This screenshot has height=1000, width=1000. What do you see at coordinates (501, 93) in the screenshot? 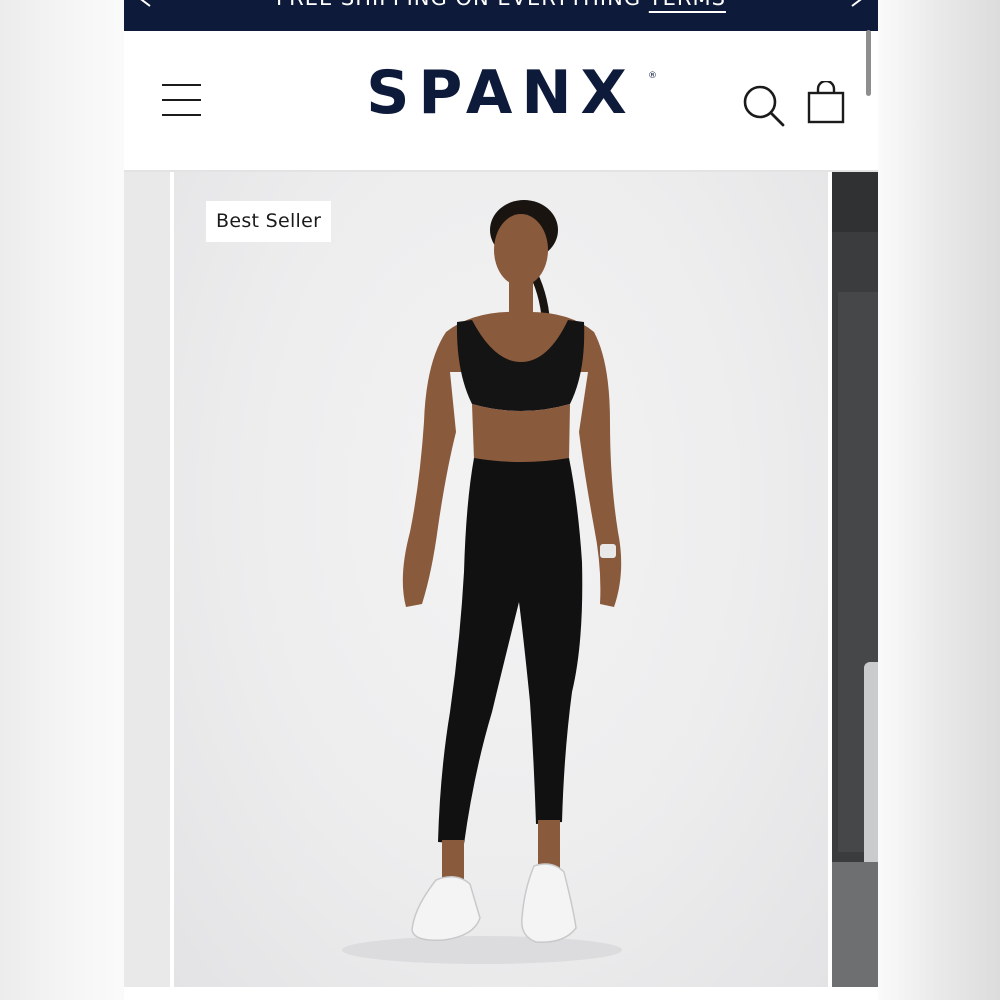
I see `logo-text: SPANX` at bounding box center [501, 93].